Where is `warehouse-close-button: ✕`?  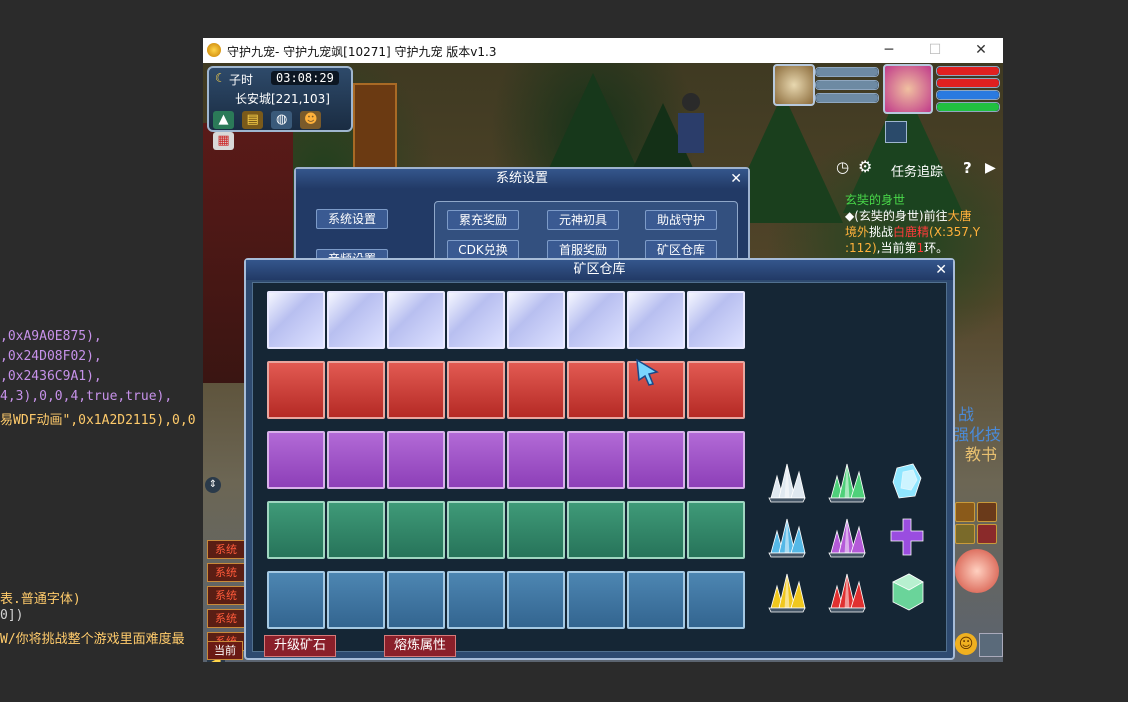 warehouse-close-button: ✕ is located at coordinates (941, 270).